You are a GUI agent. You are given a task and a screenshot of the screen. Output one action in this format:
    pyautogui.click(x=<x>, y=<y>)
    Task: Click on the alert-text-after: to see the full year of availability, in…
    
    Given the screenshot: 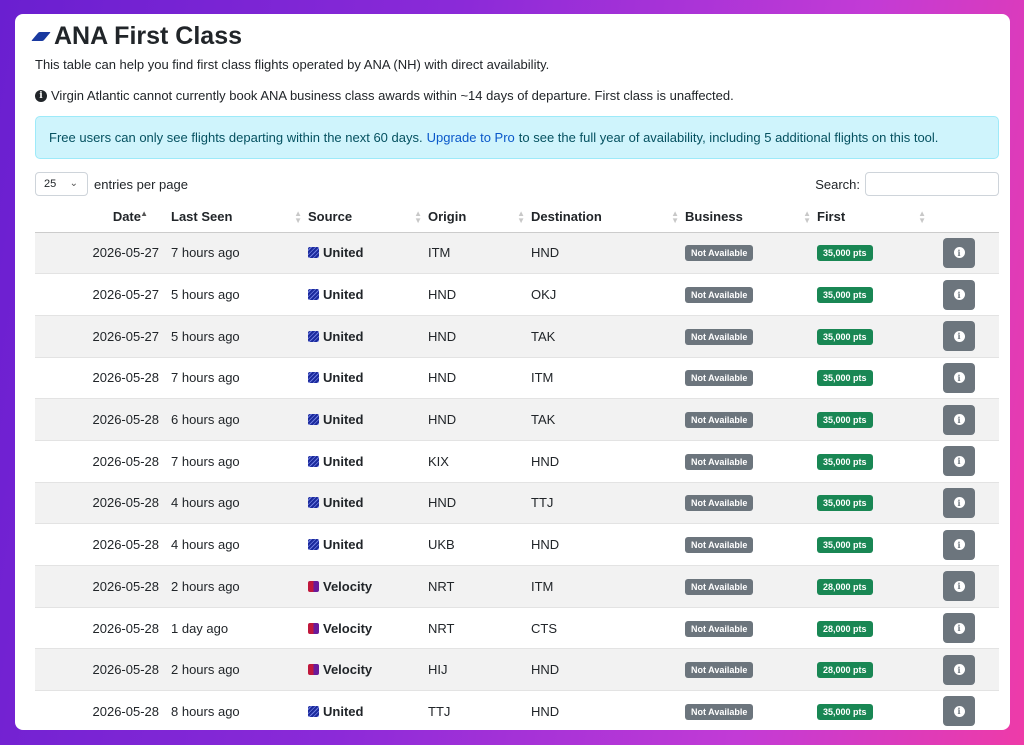 What is the action you would take?
    pyautogui.click(x=728, y=137)
    